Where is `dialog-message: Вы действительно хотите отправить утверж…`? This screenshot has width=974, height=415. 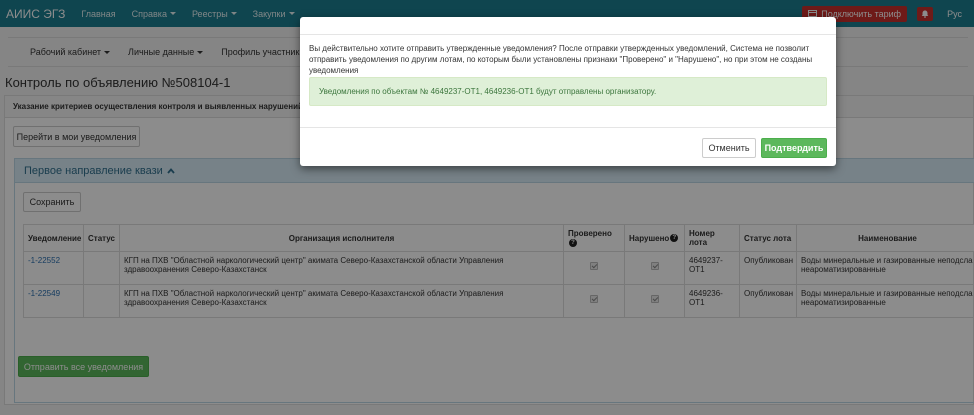 dialog-message: Вы действительно хотите отправить утверж… is located at coordinates (561, 59).